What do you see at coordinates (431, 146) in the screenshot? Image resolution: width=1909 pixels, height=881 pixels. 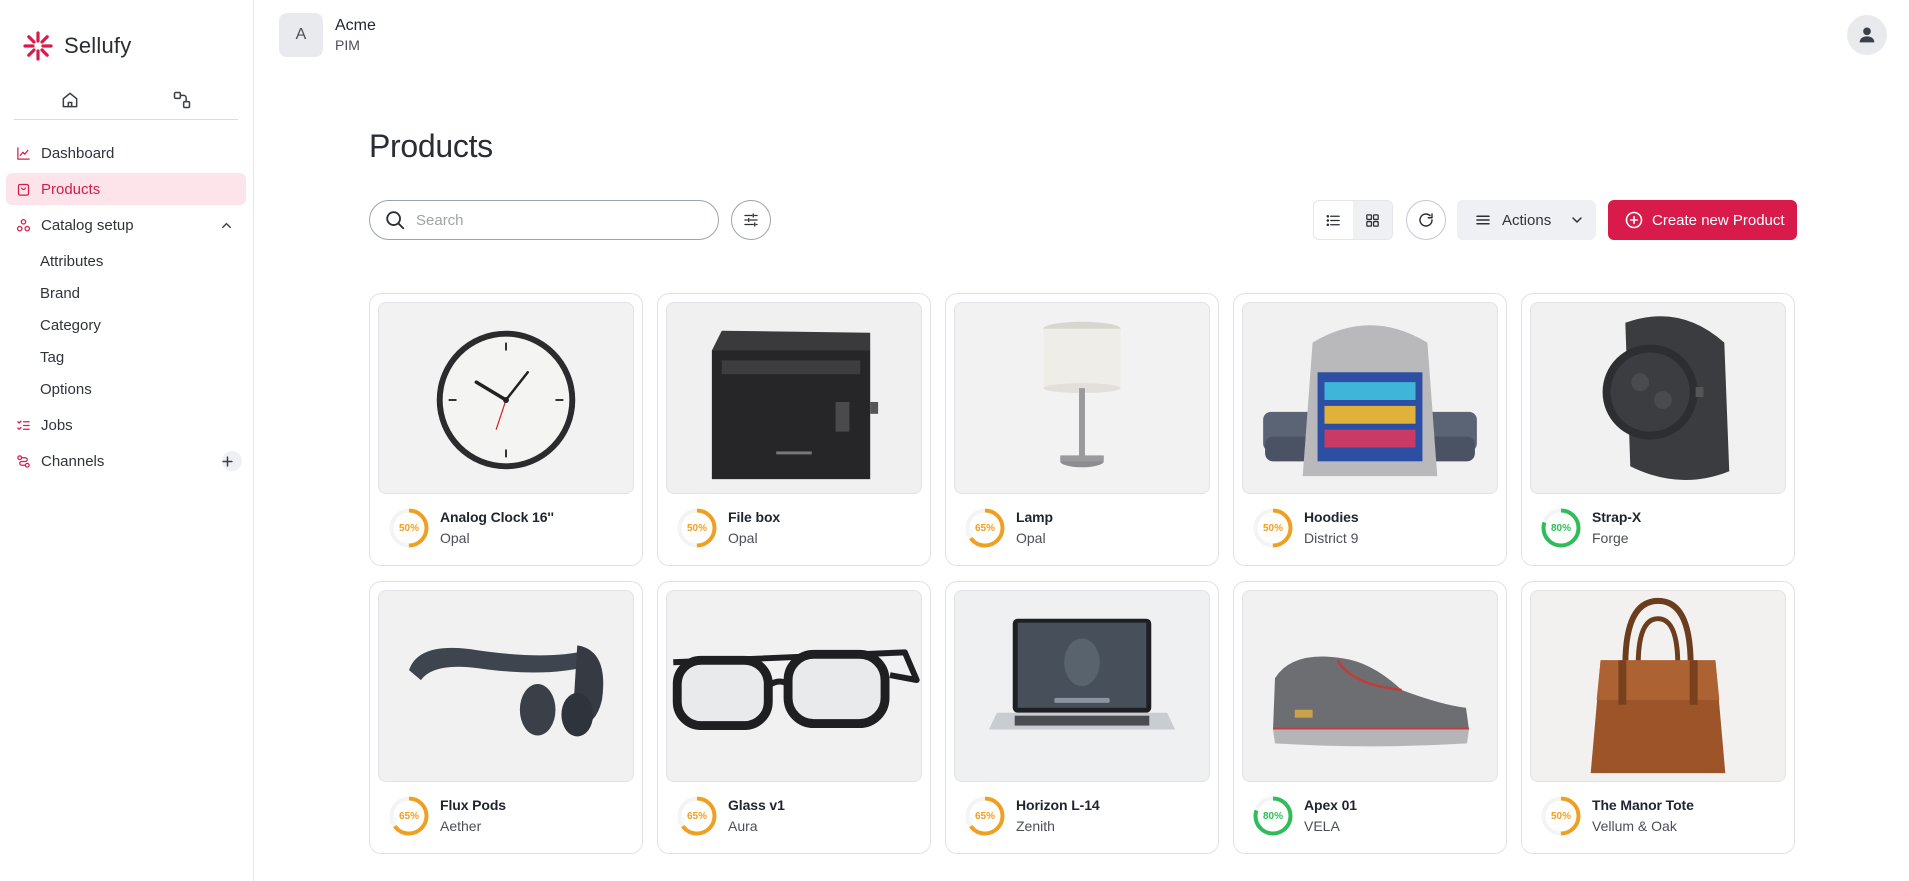 I see `page-title: Products` at bounding box center [431, 146].